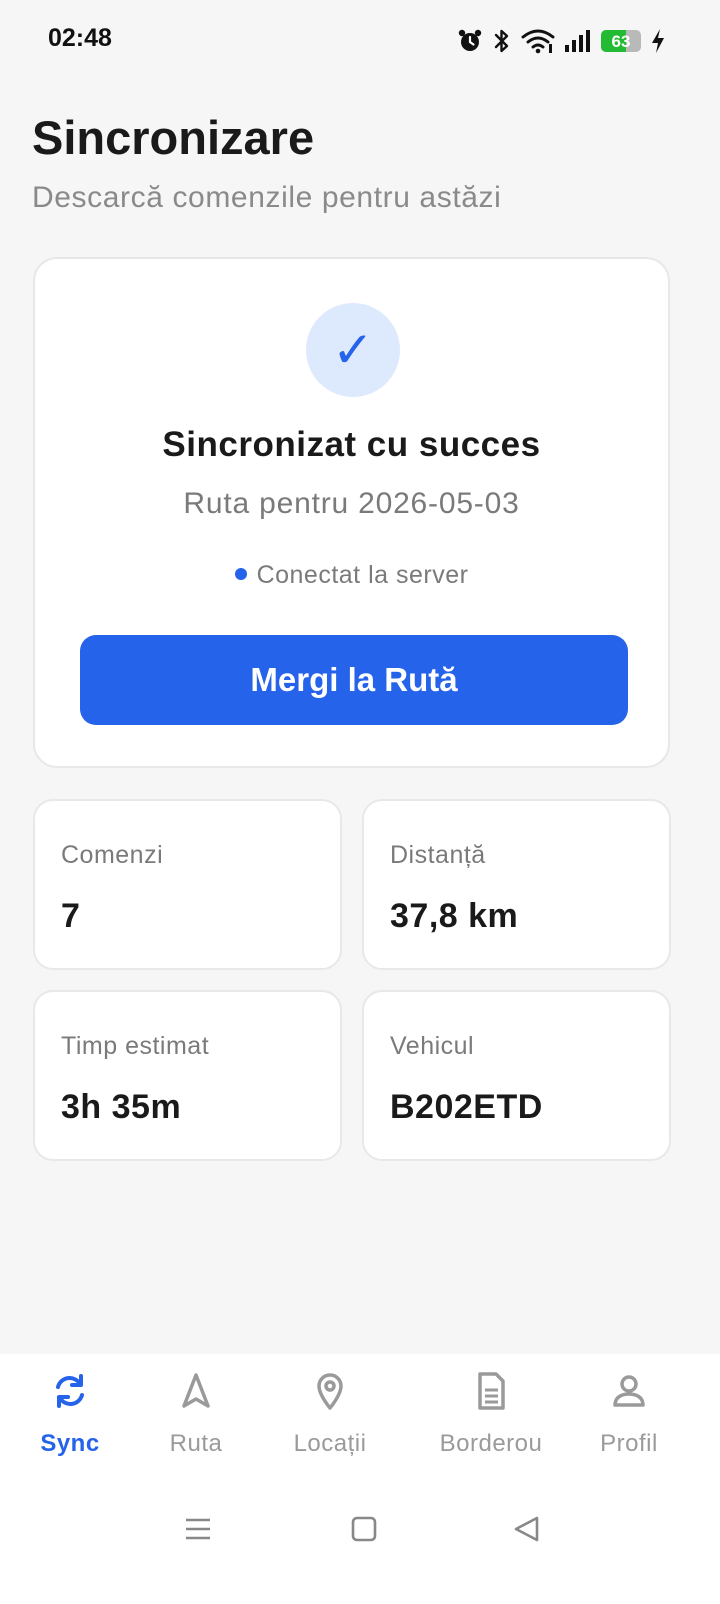 This screenshot has width=720, height=1604. Describe the element at coordinates (491, 1443) in the screenshot. I see `nav-label: Borderou` at that location.